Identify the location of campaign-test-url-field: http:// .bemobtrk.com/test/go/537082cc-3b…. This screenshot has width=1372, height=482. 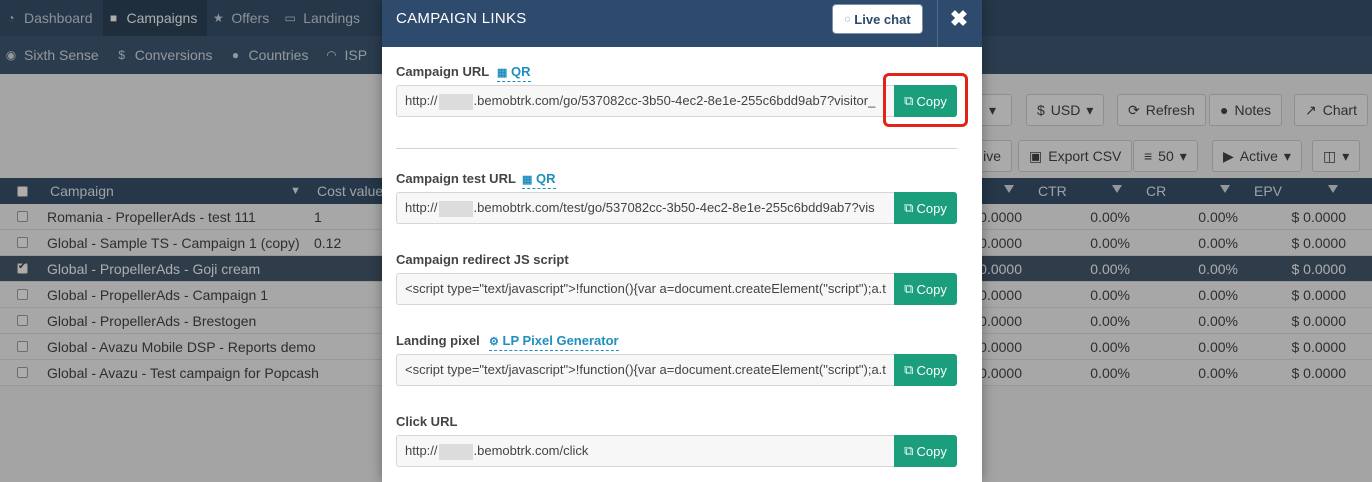
(646, 208).